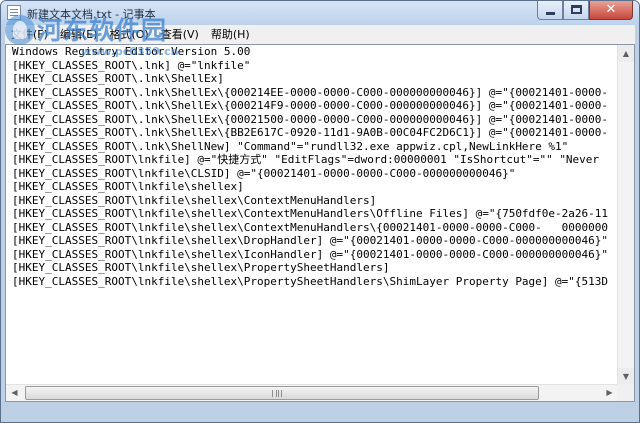 The image size is (640, 423). I want to click on menu-format: 格式(O), so click(128, 34).